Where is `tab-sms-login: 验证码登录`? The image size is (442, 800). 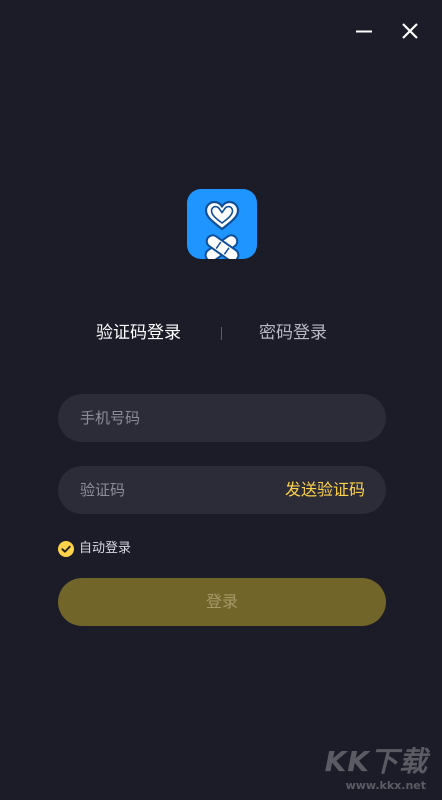
tab-sms-login: 验证码登录 is located at coordinates (138, 333).